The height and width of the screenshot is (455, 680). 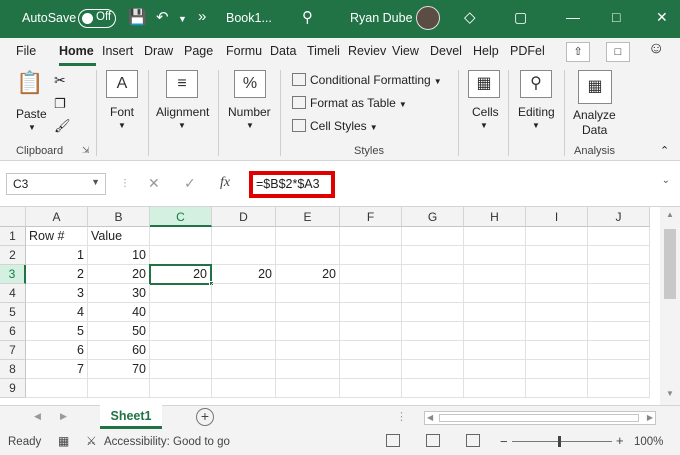 I want to click on number-format-icon: %, so click(x=250, y=84).